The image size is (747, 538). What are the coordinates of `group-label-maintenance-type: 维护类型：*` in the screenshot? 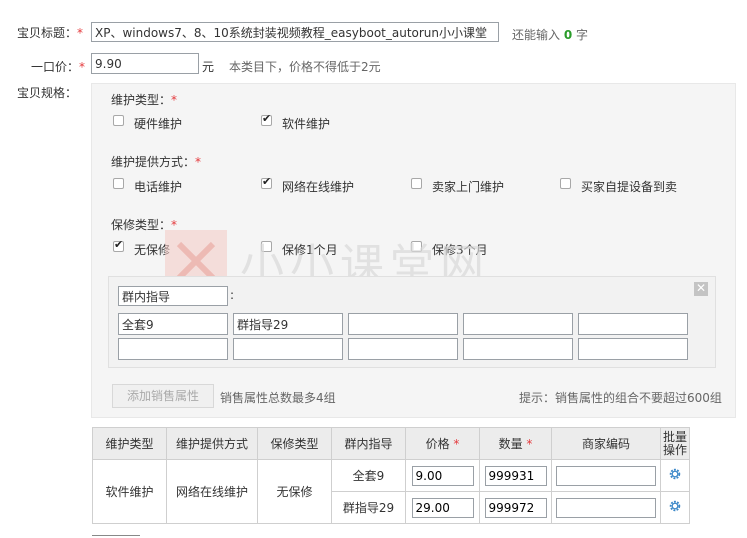 It's located at (144, 100).